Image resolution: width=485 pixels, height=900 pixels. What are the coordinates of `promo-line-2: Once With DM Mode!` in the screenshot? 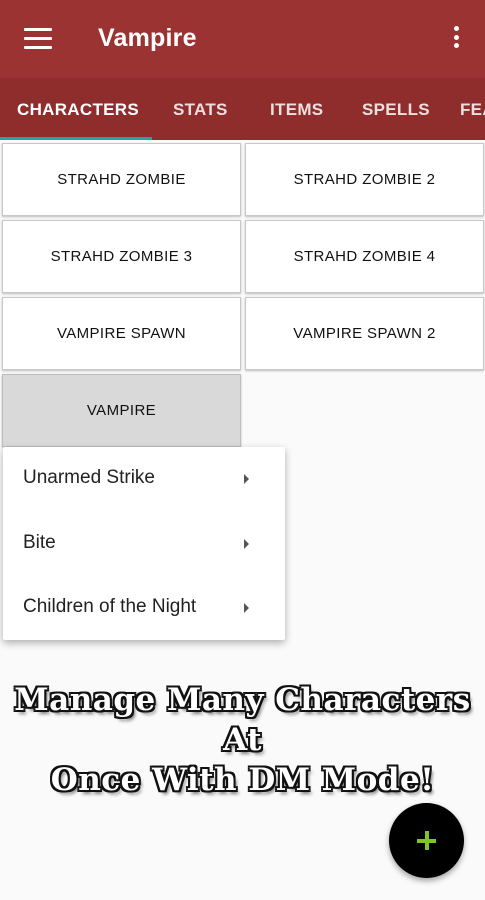 It's located at (242, 780).